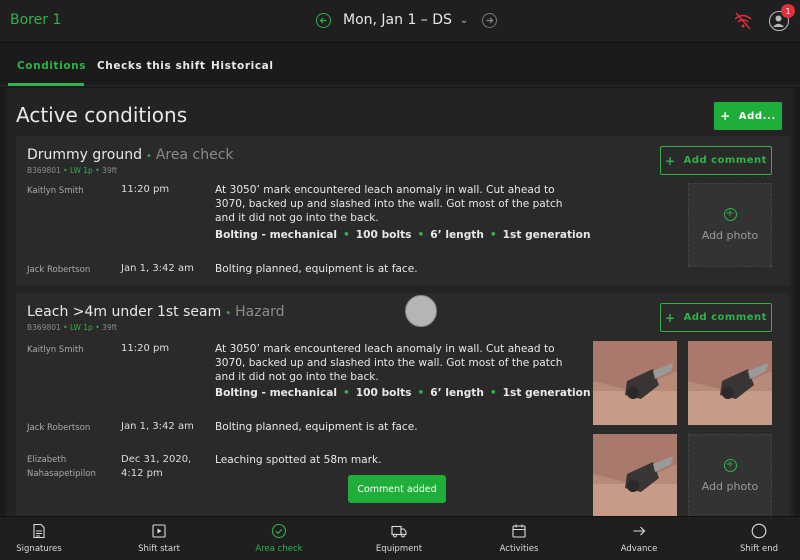 This screenshot has height=560, width=800. I want to click on check-circle-icon, so click(279, 531).